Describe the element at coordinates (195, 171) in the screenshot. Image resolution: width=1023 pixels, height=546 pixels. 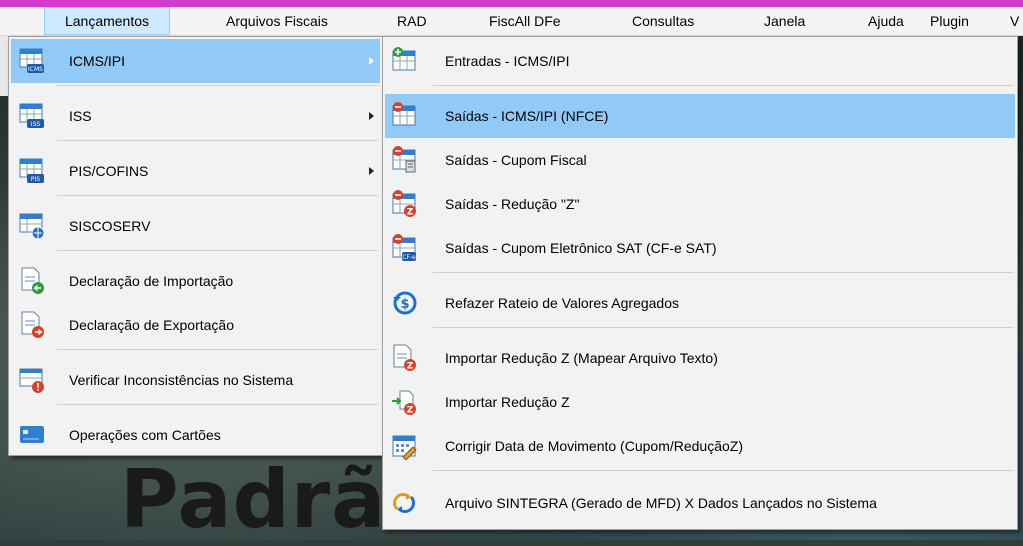
I see `menu-item-pis-cofins: PIS PIS/COFINS` at that location.